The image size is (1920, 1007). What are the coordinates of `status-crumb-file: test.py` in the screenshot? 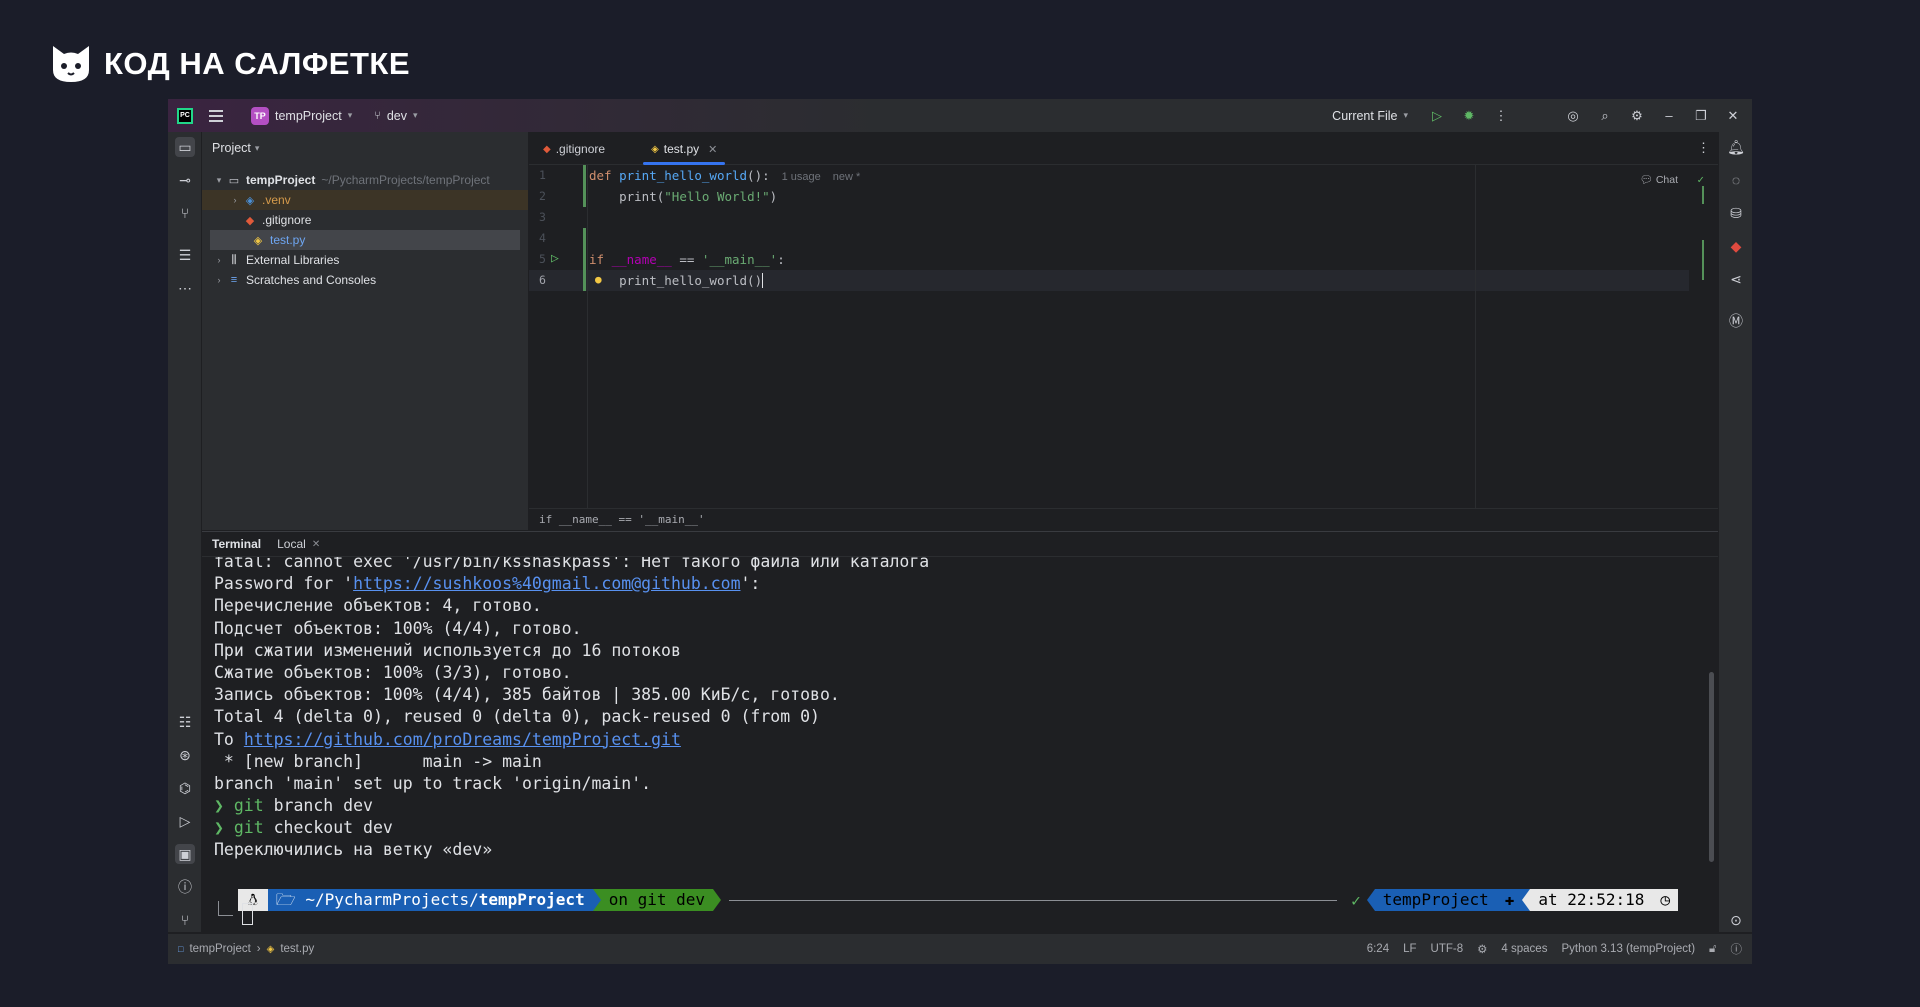 It's located at (297, 949).